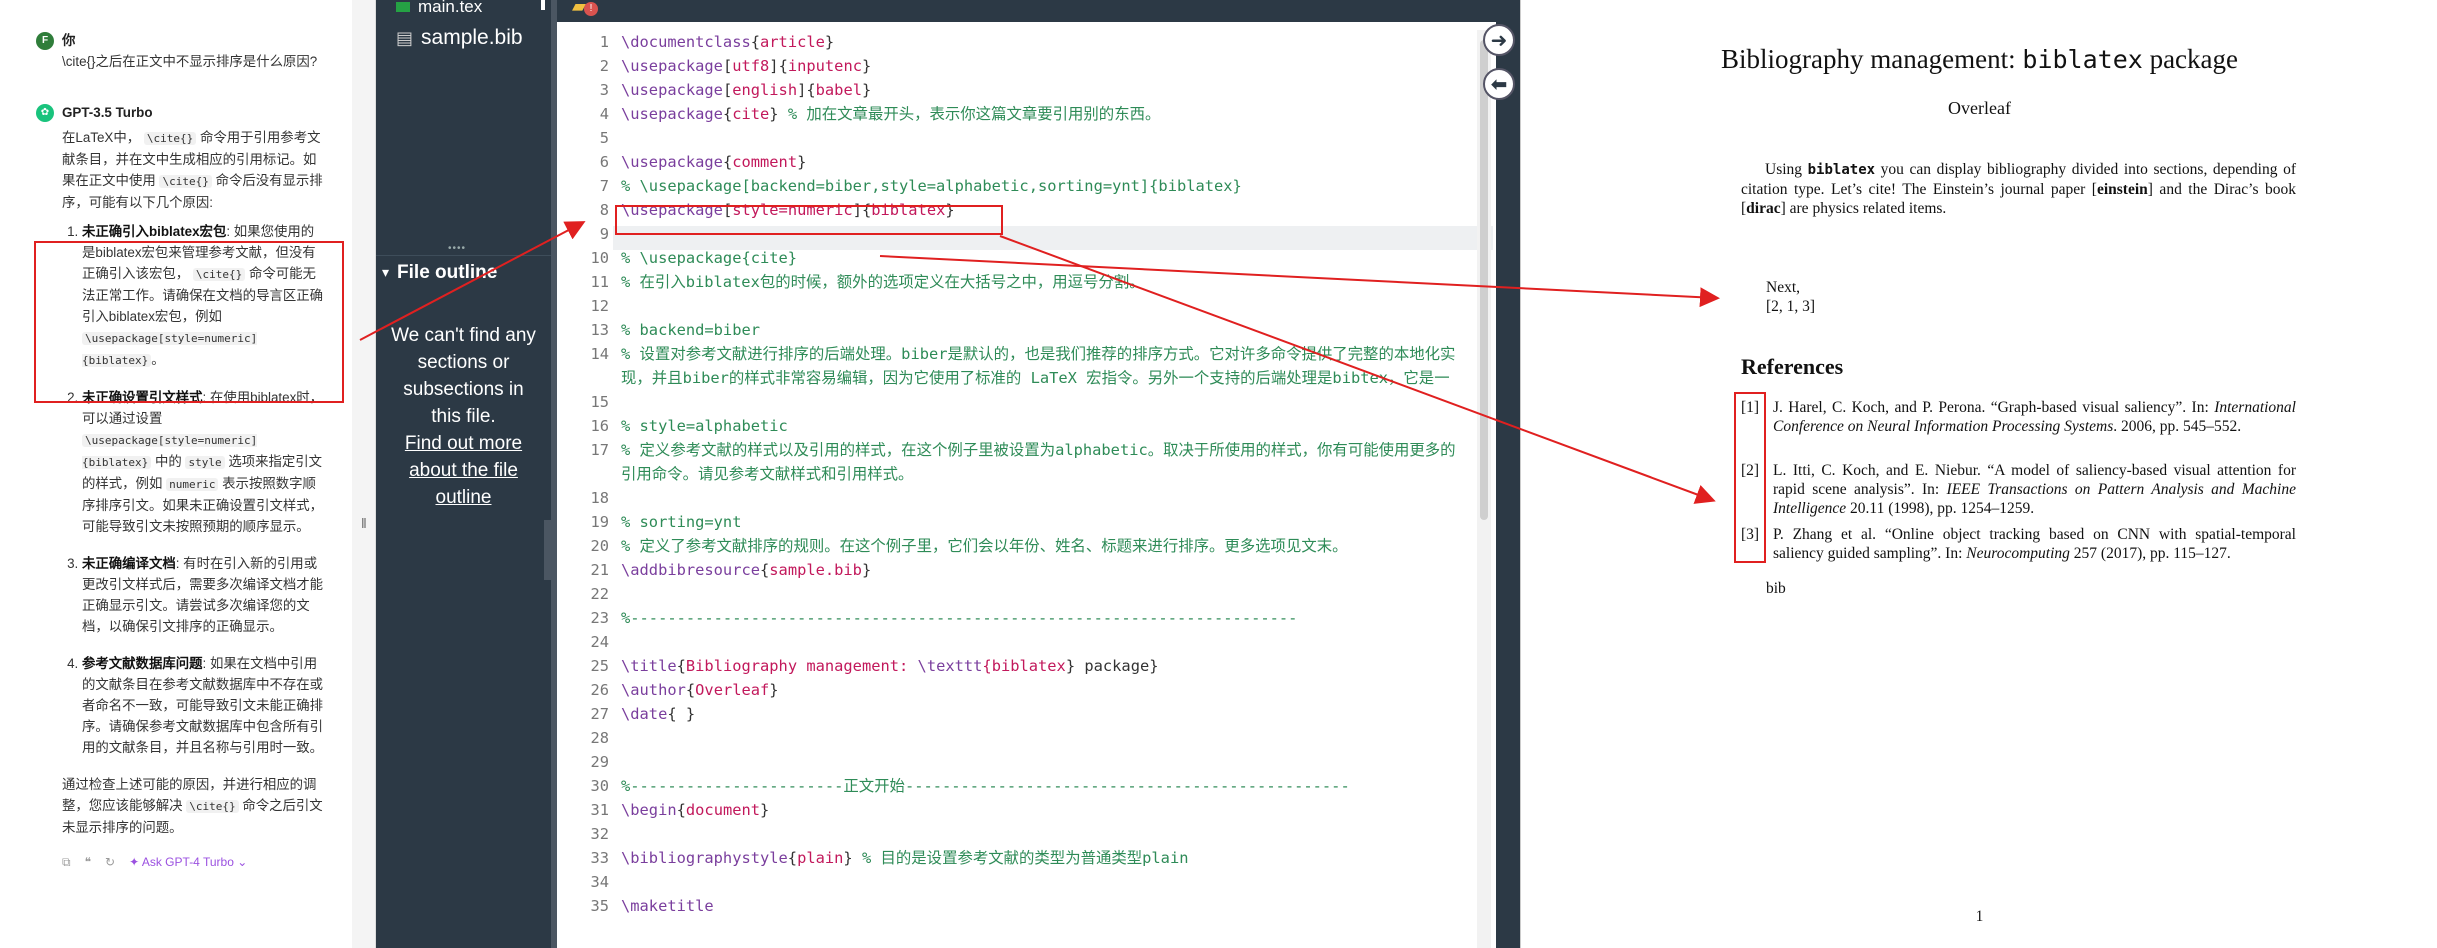  Describe the element at coordinates (599, 498) in the screenshot. I see `line-number: 18` at that location.